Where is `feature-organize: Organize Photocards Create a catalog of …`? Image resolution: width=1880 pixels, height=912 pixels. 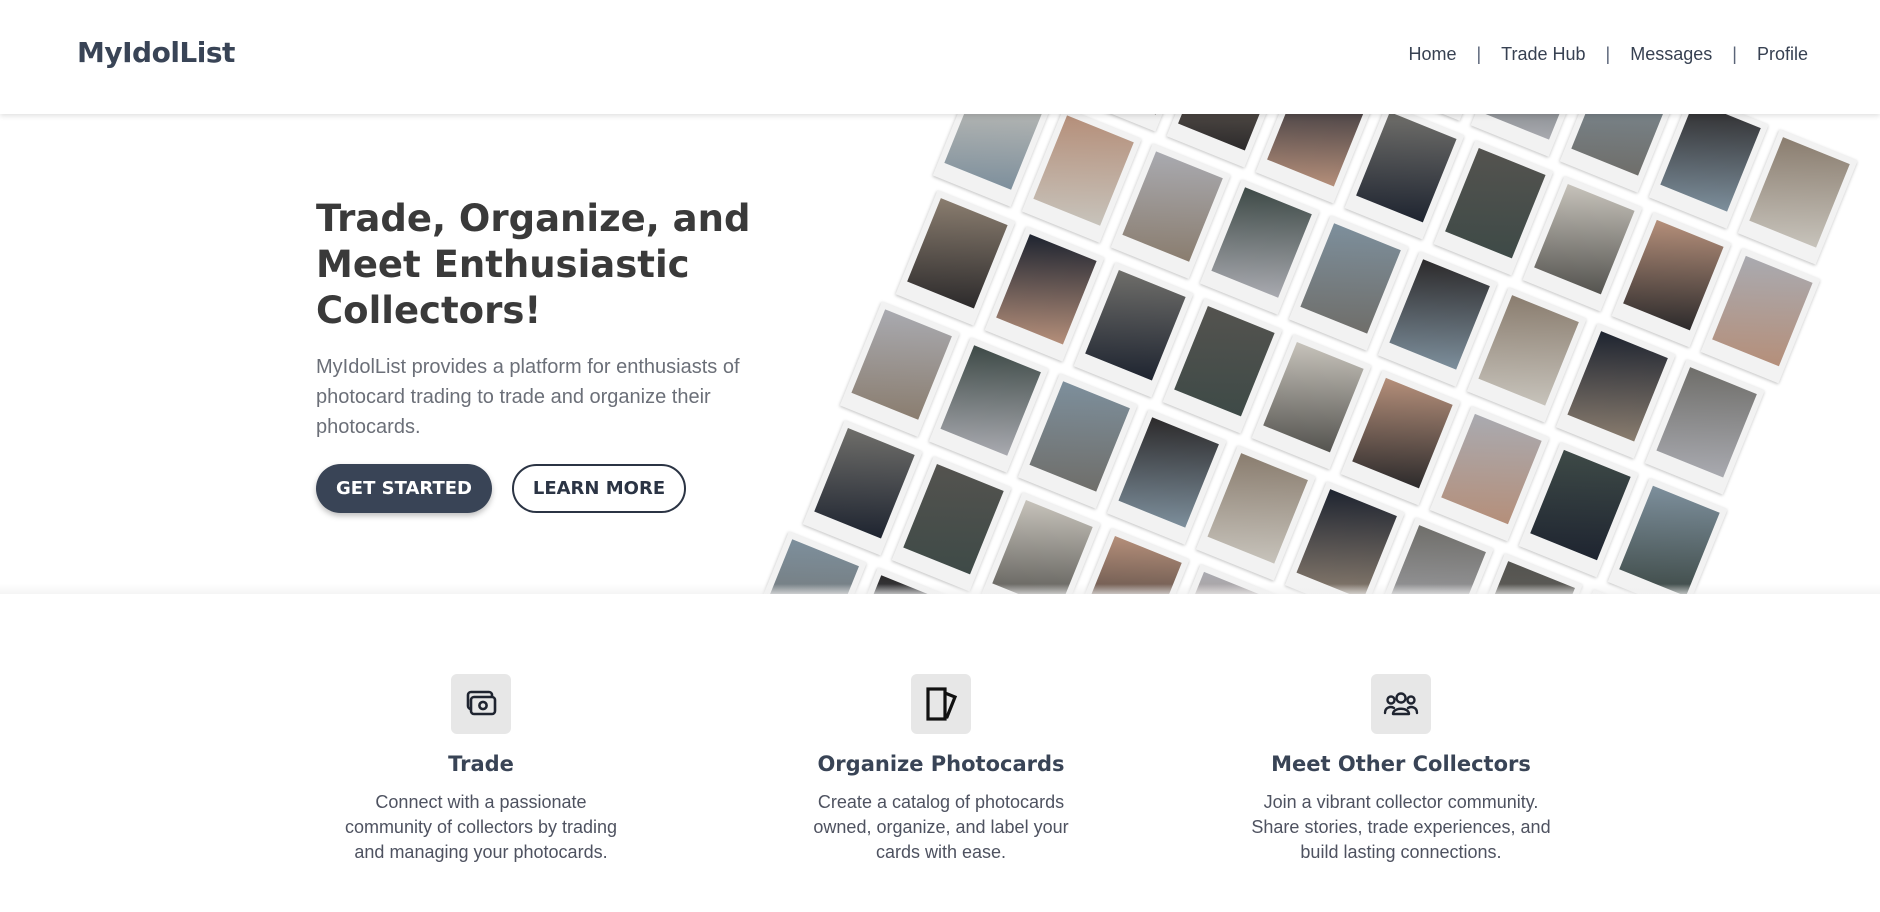 feature-organize: Organize Photocards Create a catalog of … is located at coordinates (941, 769).